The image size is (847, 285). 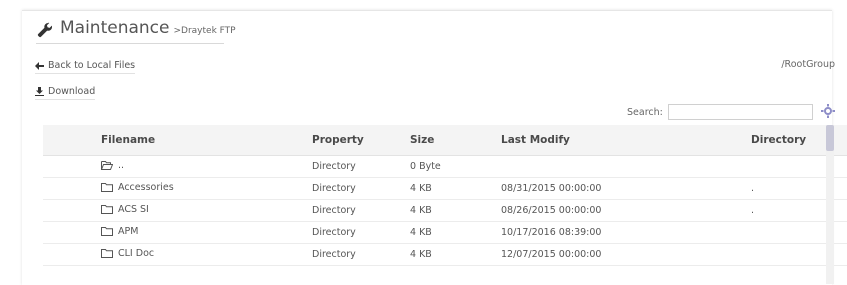 What do you see at coordinates (830, 138) in the screenshot?
I see `scrollbar-thumb` at bounding box center [830, 138].